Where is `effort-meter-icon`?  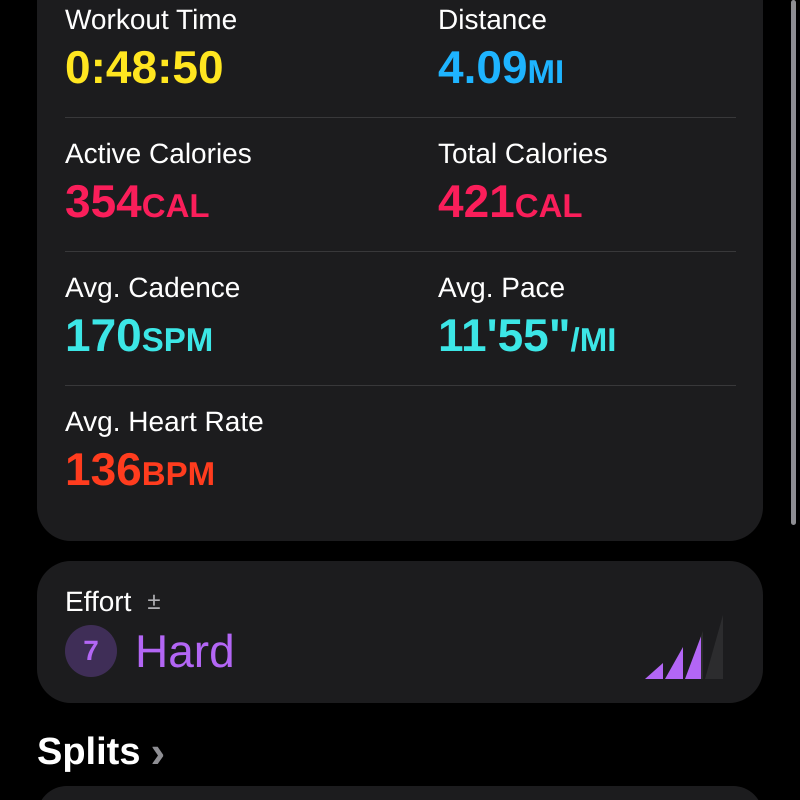 effort-meter-icon is located at coordinates (684, 647).